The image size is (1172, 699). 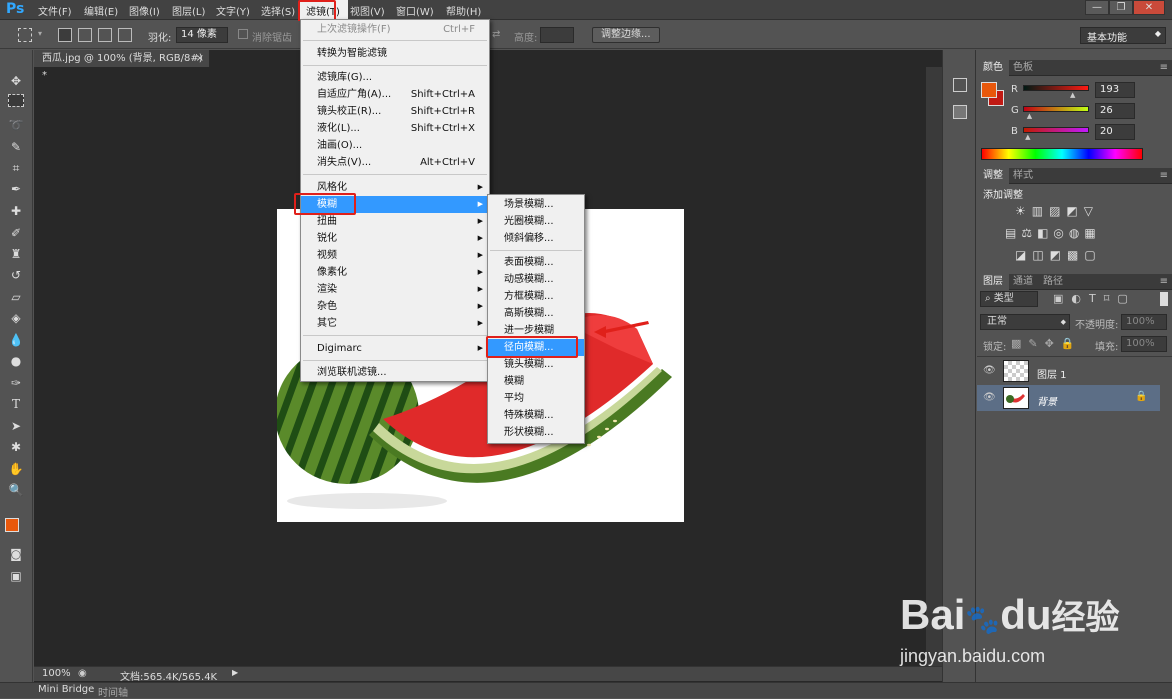 I want to click on channel-b-input: 20, so click(x=1115, y=132).